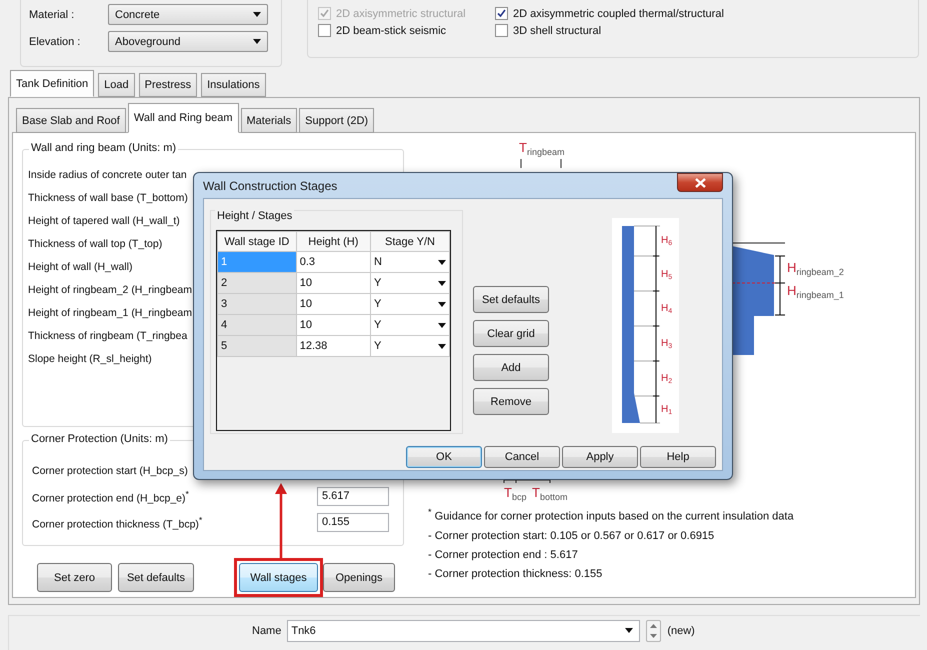 This screenshot has height=650, width=927. What do you see at coordinates (80, 267) in the screenshot?
I see `field-label: Height of wall (H_wall)` at bounding box center [80, 267].